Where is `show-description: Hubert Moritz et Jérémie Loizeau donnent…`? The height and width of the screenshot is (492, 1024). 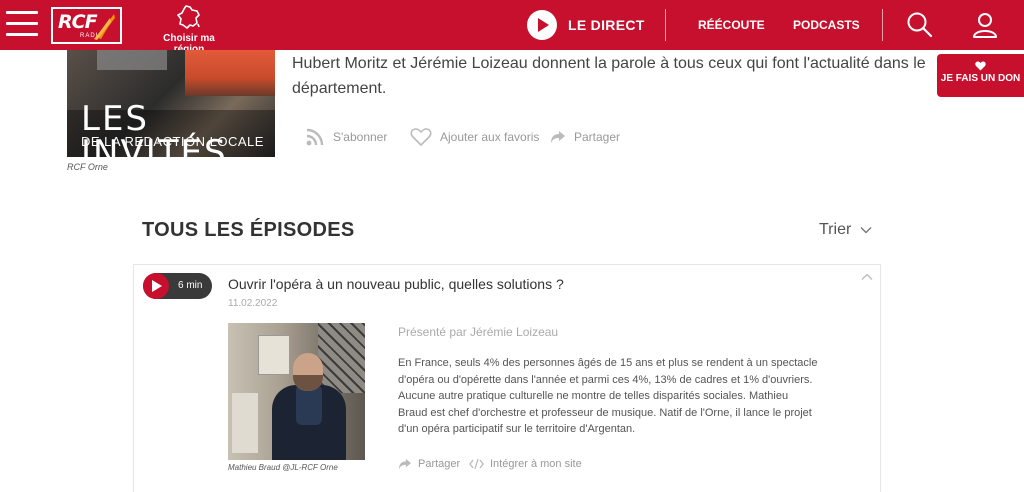 show-description: Hubert Moritz et Jérémie Loizeau donnent… is located at coordinates (609, 76).